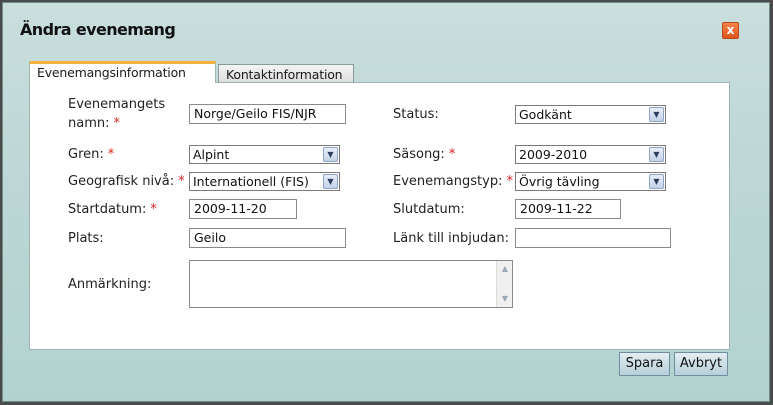 This screenshot has height=405, width=773. Describe the element at coordinates (117, 104) in the screenshot. I see `name-label-line1: Evenemangets` at that location.